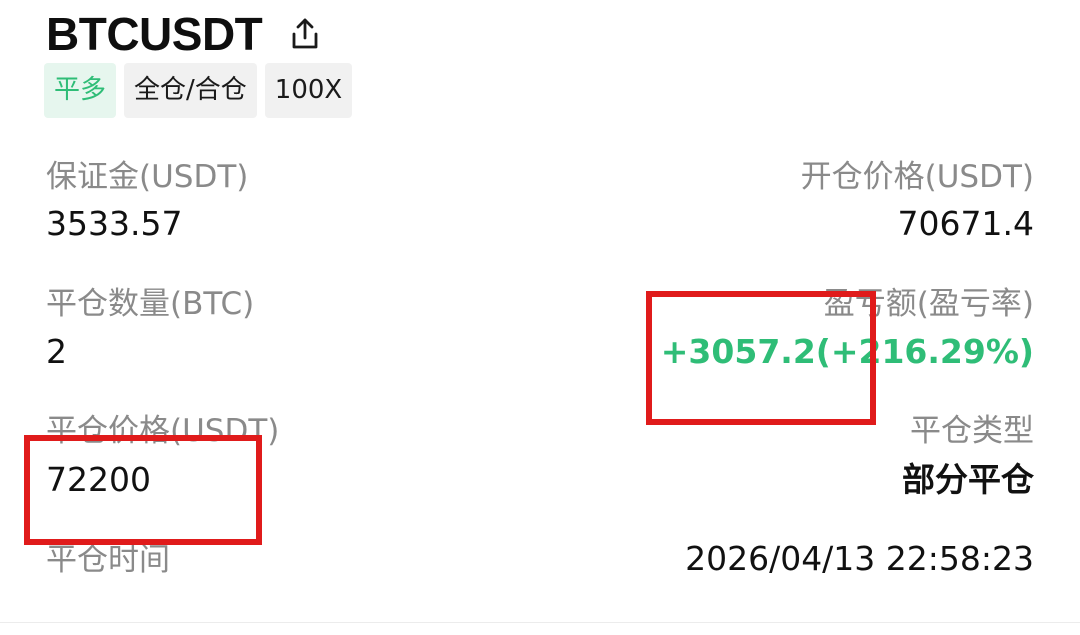 This screenshot has height=635, width=1080. What do you see at coordinates (114, 223) in the screenshot?
I see `margin-value: 3533.57` at bounding box center [114, 223].